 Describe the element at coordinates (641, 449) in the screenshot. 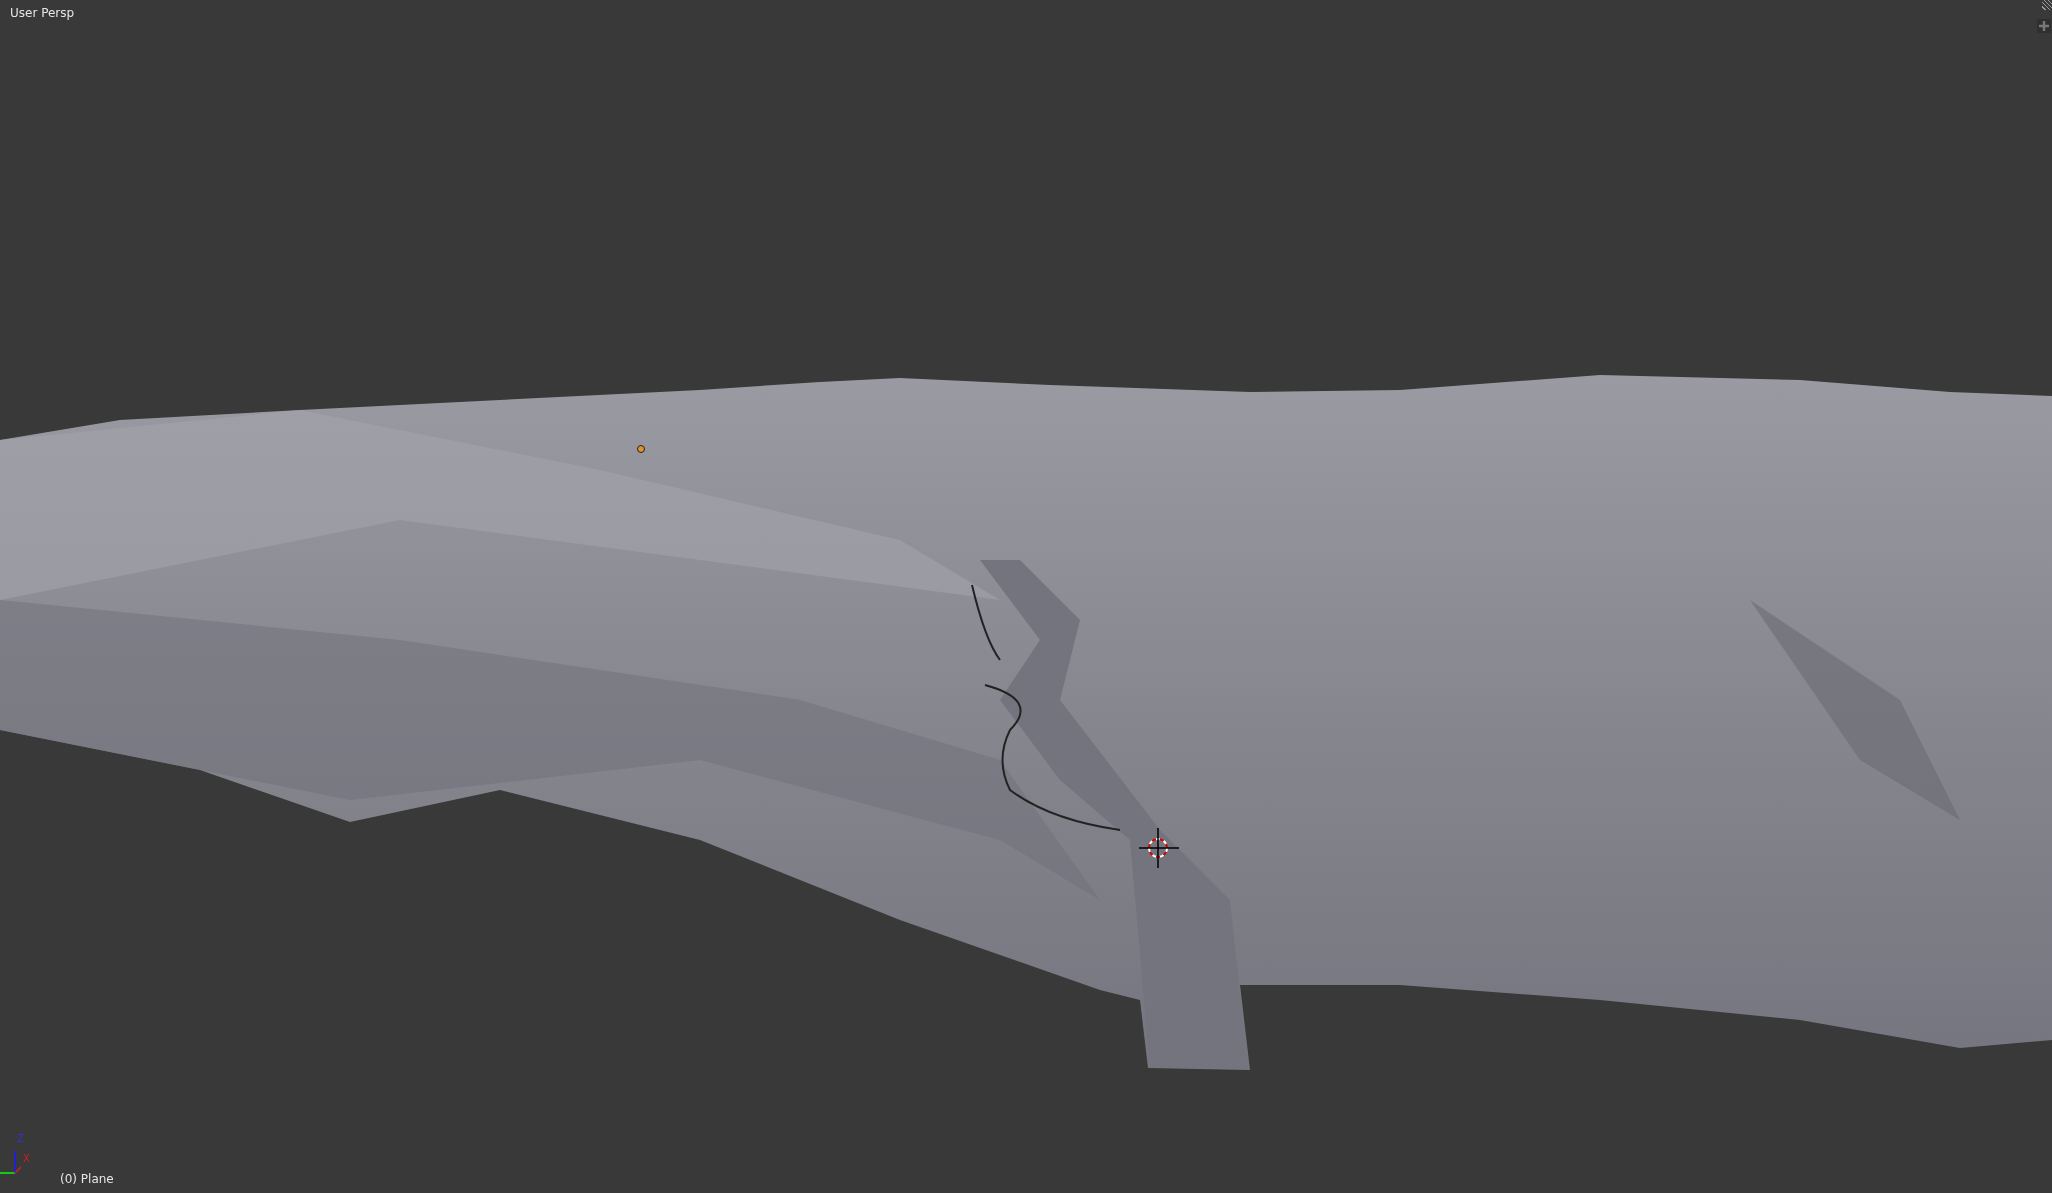

I see `light-source-icon` at that location.